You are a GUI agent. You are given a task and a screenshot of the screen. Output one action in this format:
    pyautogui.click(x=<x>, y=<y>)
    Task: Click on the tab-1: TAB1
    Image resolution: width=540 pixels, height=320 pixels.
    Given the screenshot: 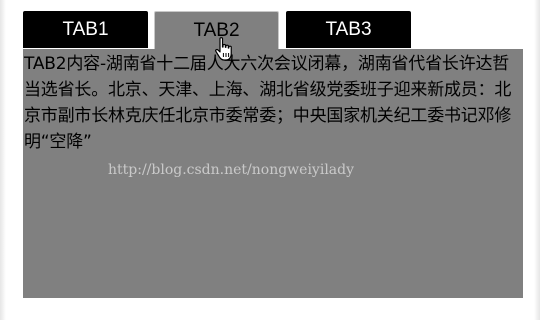 What is the action you would take?
    pyautogui.click(x=85, y=29)
    